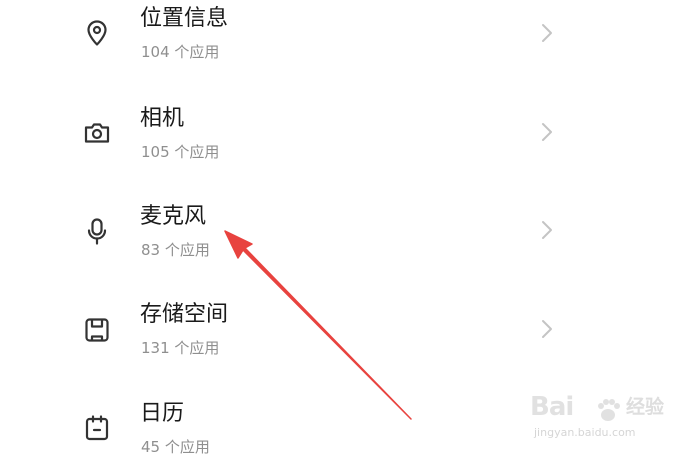 Image resolution: width=690 pixels, height=460 pixels. Describe the element at coordinates (184, 18) in the screenshot. I see `permission-title: 位置信息` at that location.